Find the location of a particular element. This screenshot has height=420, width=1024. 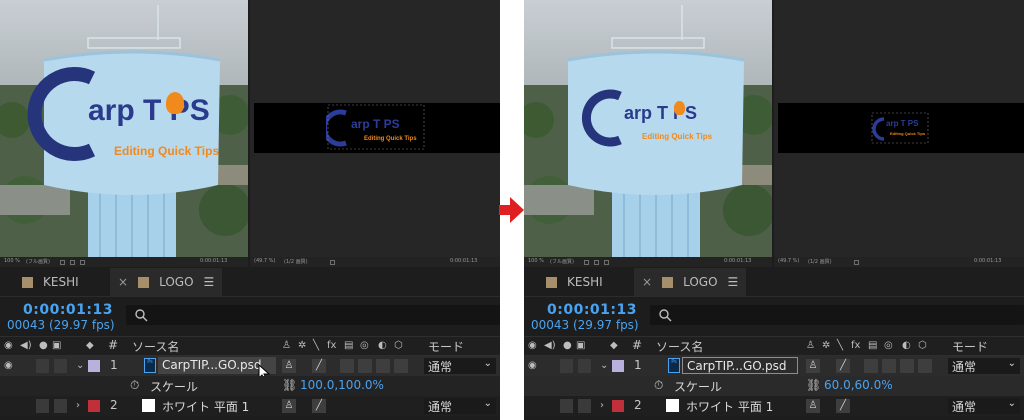

scale-value: 60.0,60.0% is located at coordinates (858, 385).